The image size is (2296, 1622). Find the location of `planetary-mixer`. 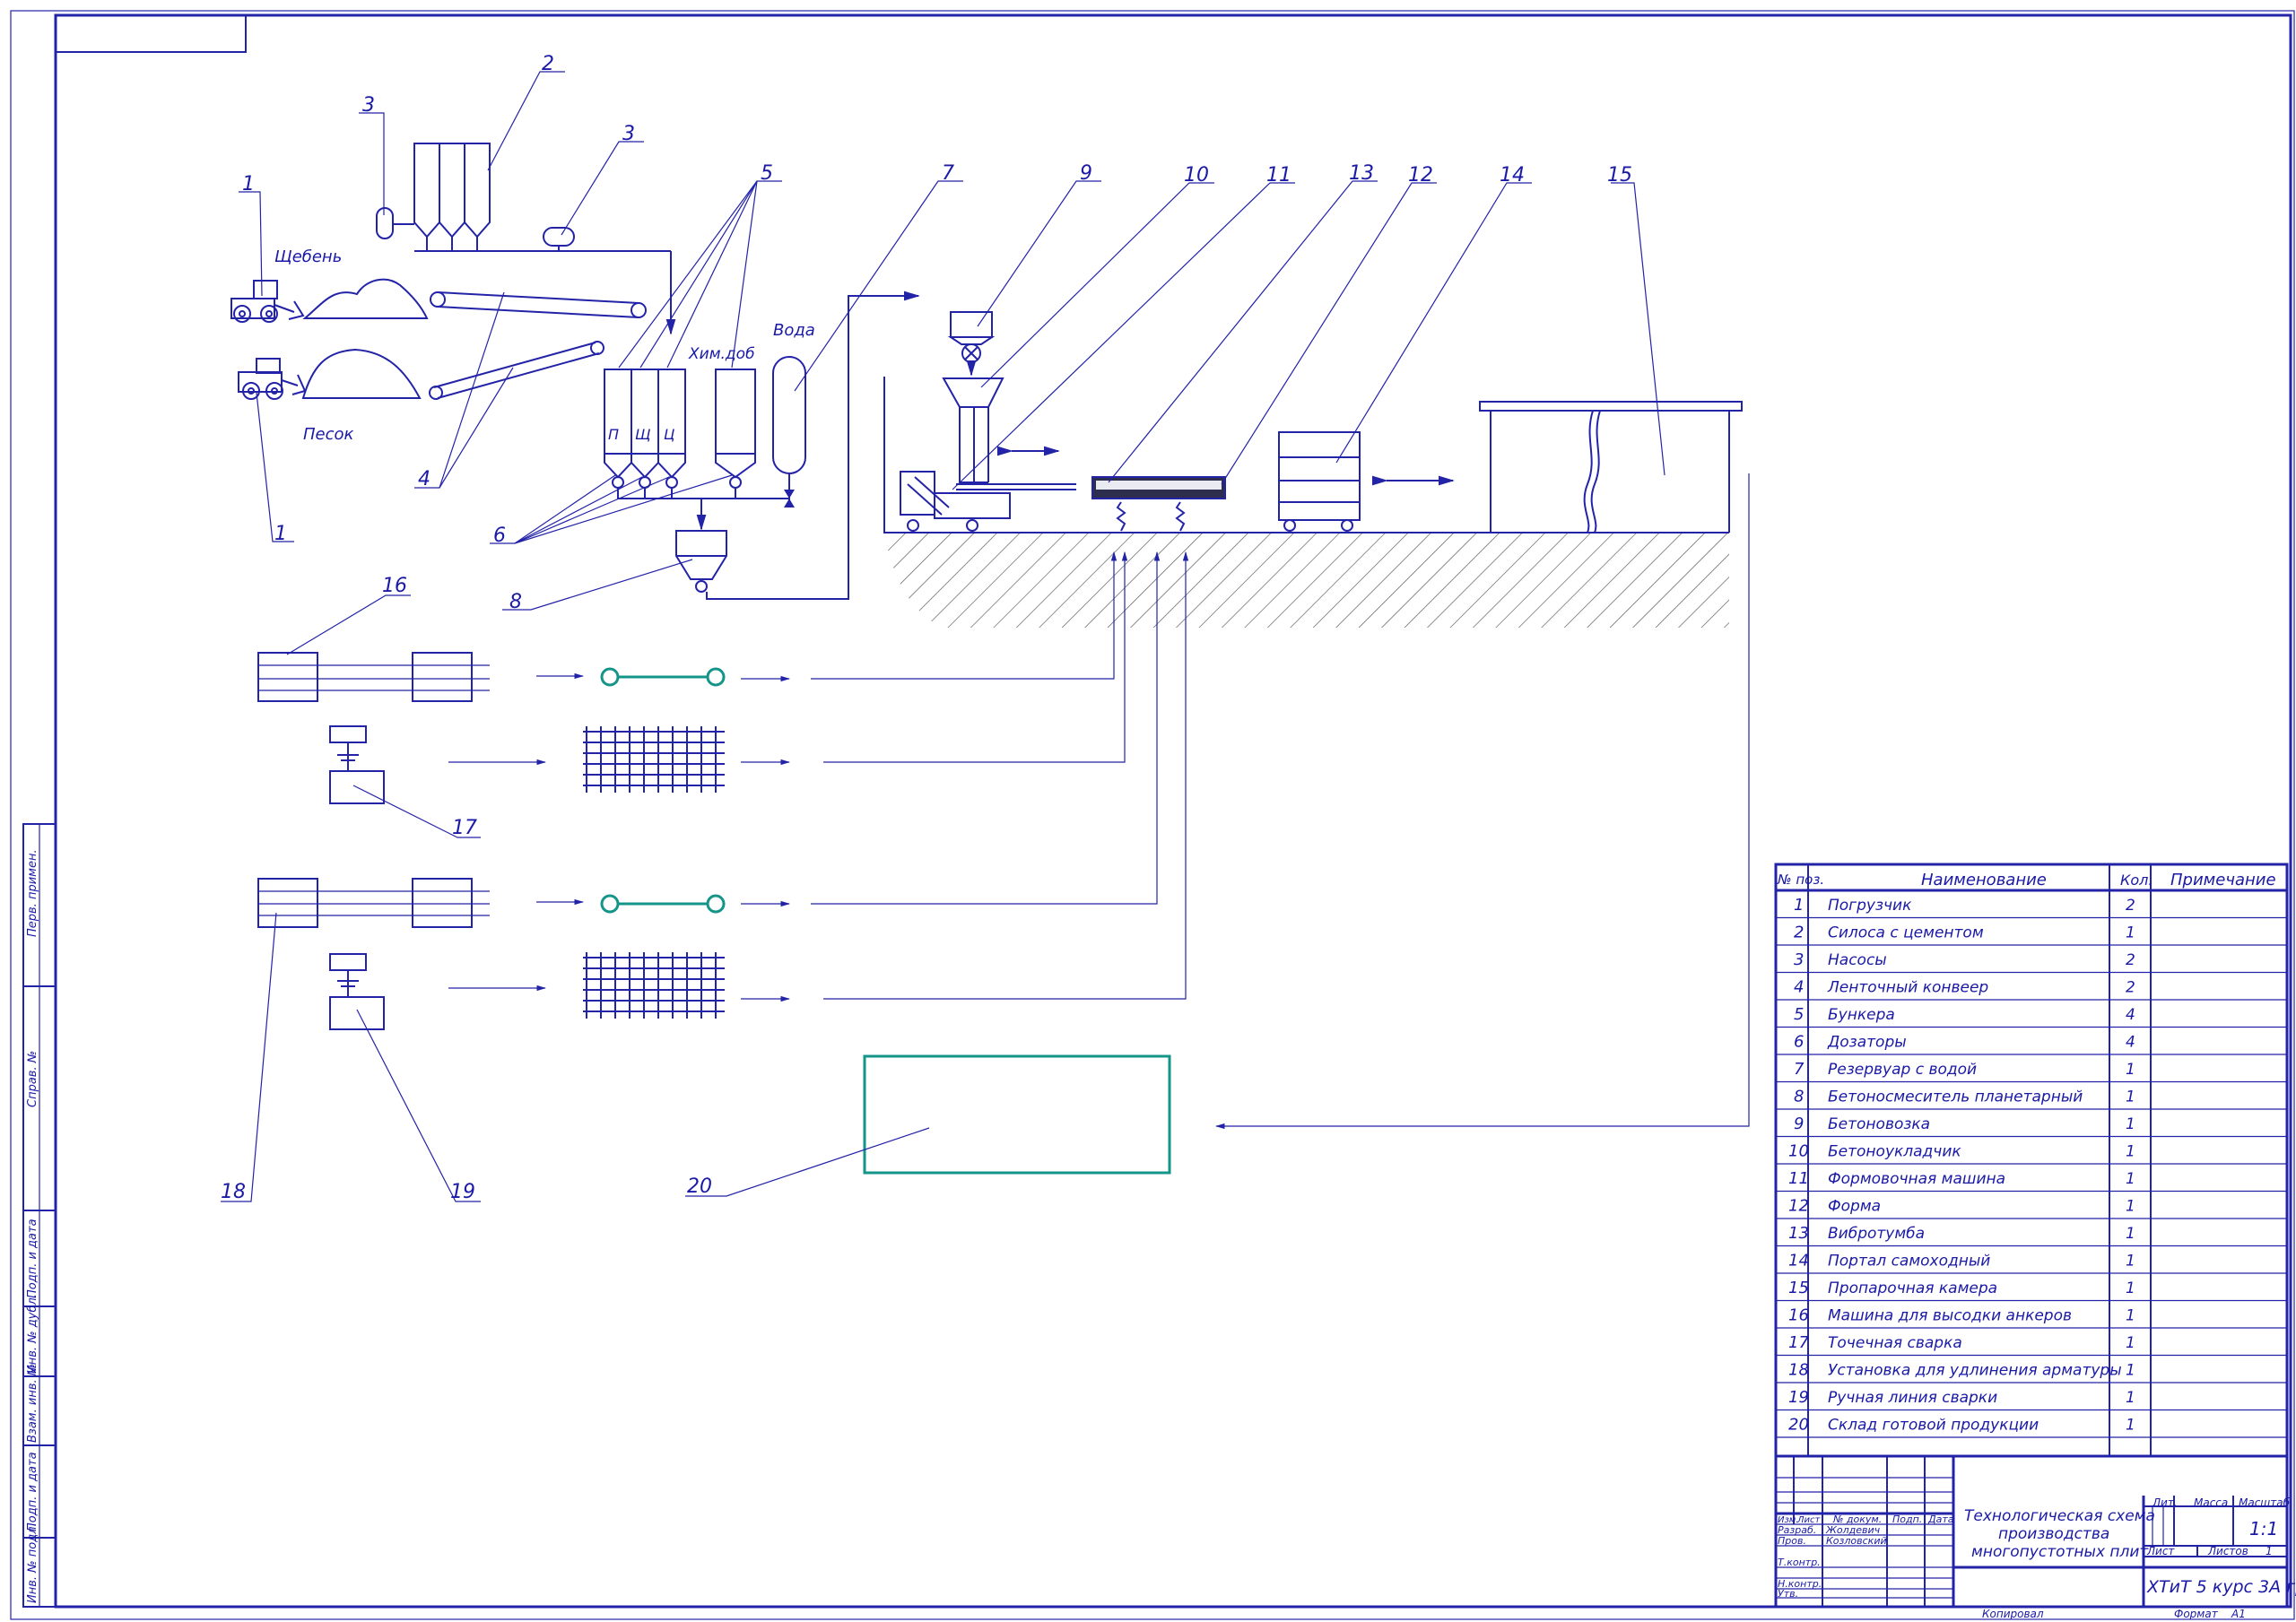

planetary-mixer is located at coordinates (701, 561).